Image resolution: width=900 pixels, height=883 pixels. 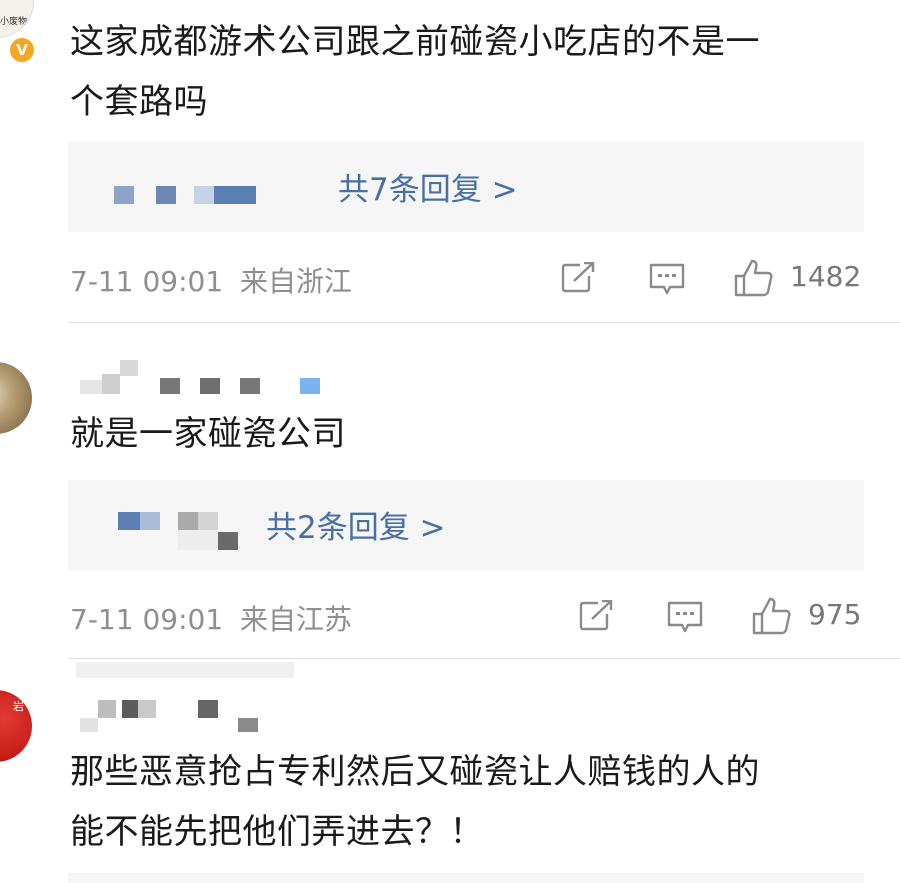 What do you see at coordinates (208, 434) in the screenshot?
I see `comment-text-line: 就是一家碰瓷公司` at bounding box center [208, 434].